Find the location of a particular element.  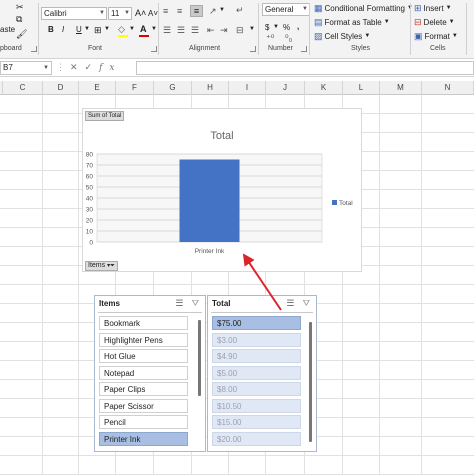

column-header: J is located at coordinates (285, 88).